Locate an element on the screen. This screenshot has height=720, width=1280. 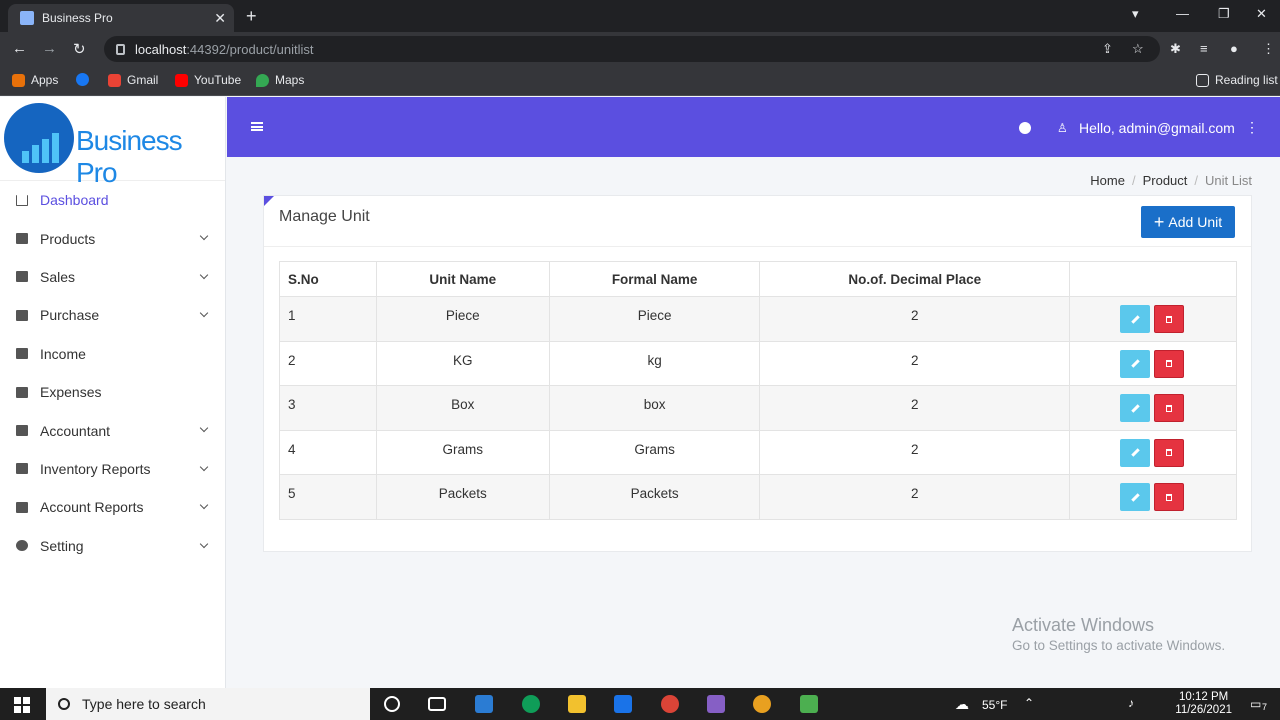
chrome-icon is located at coordinates (670, 704).